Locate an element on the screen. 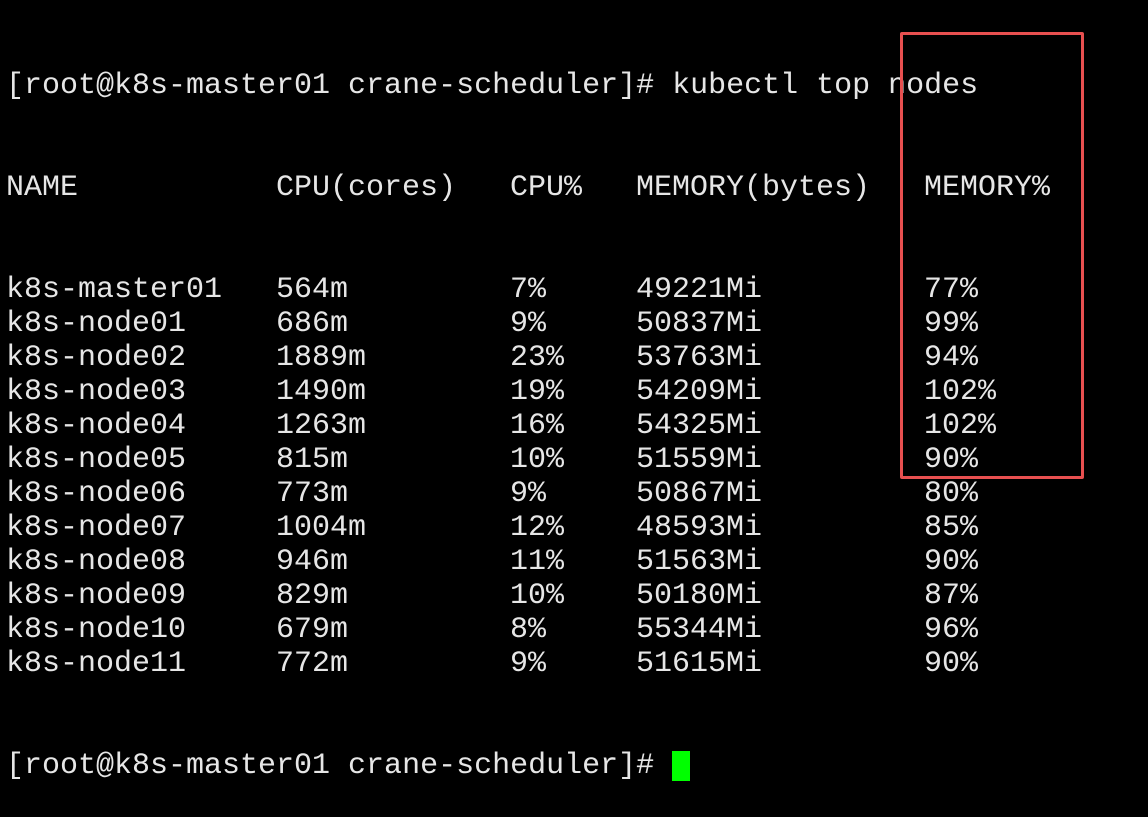 This screenshot has width=1148, height=817. cpu-cores: 946m is located at coordinates (312, 562).